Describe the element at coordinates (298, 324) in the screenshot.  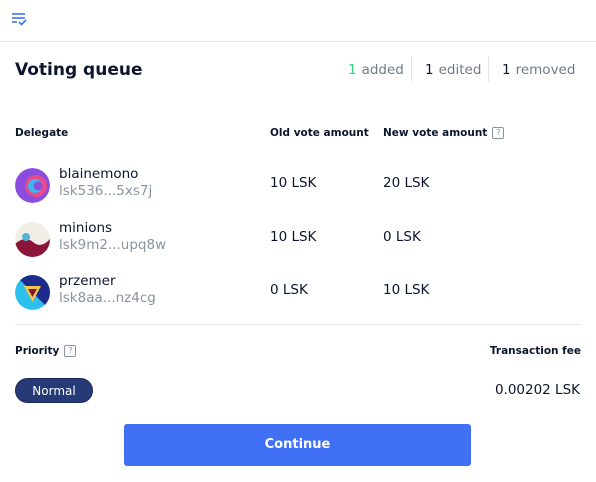
I see `section-divider` at that location.